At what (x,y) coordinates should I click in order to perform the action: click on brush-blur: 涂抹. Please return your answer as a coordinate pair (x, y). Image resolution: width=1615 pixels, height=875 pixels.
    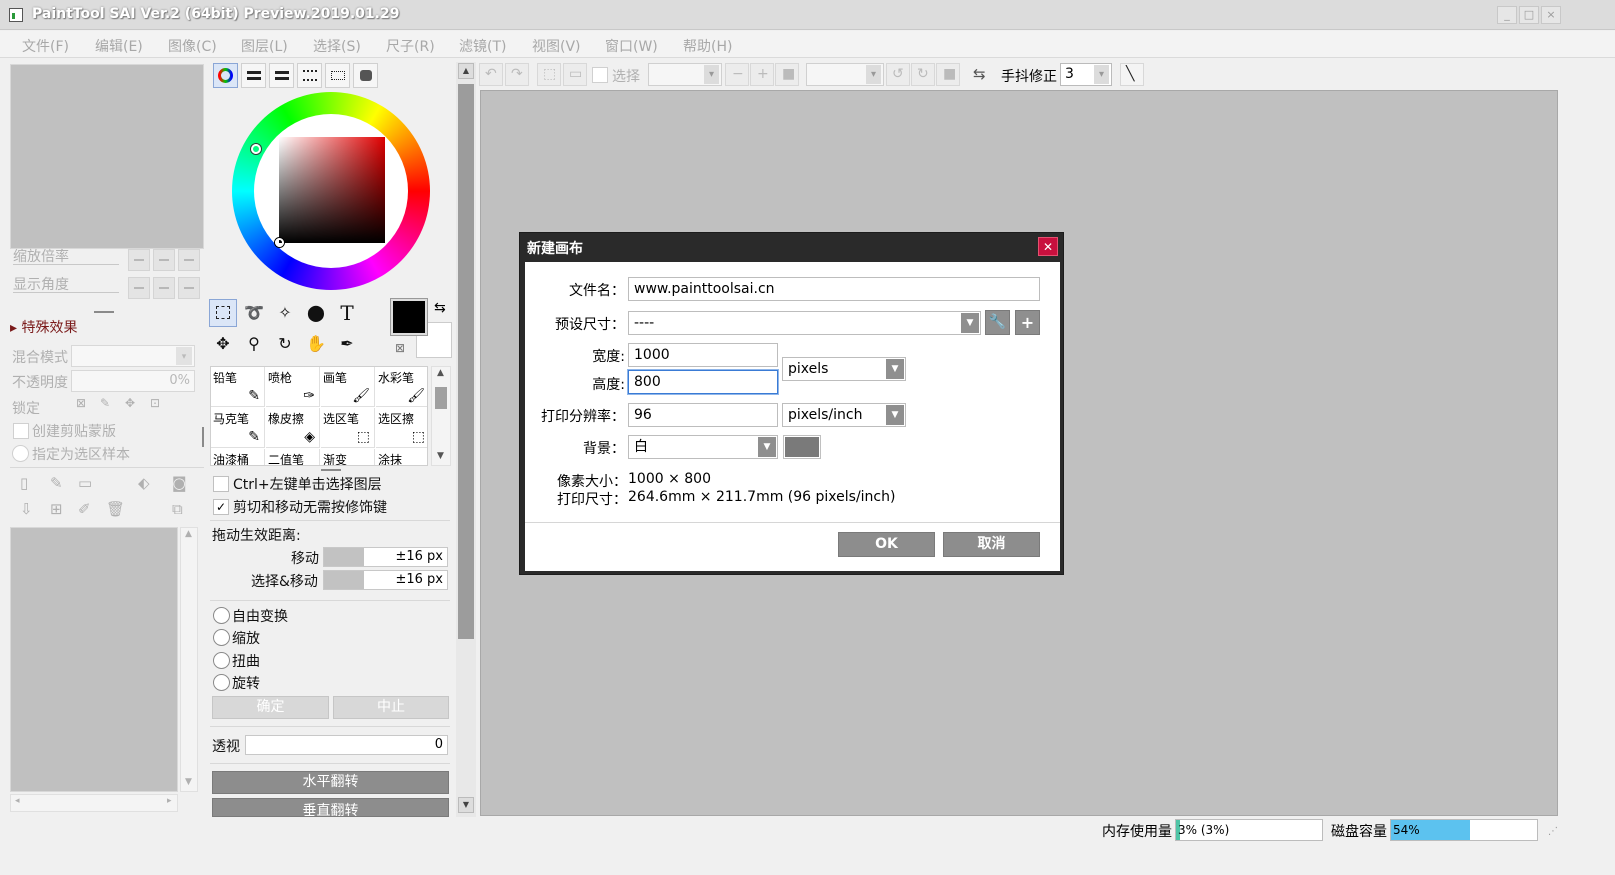
    Looking at the image, I should click on (401, 457).